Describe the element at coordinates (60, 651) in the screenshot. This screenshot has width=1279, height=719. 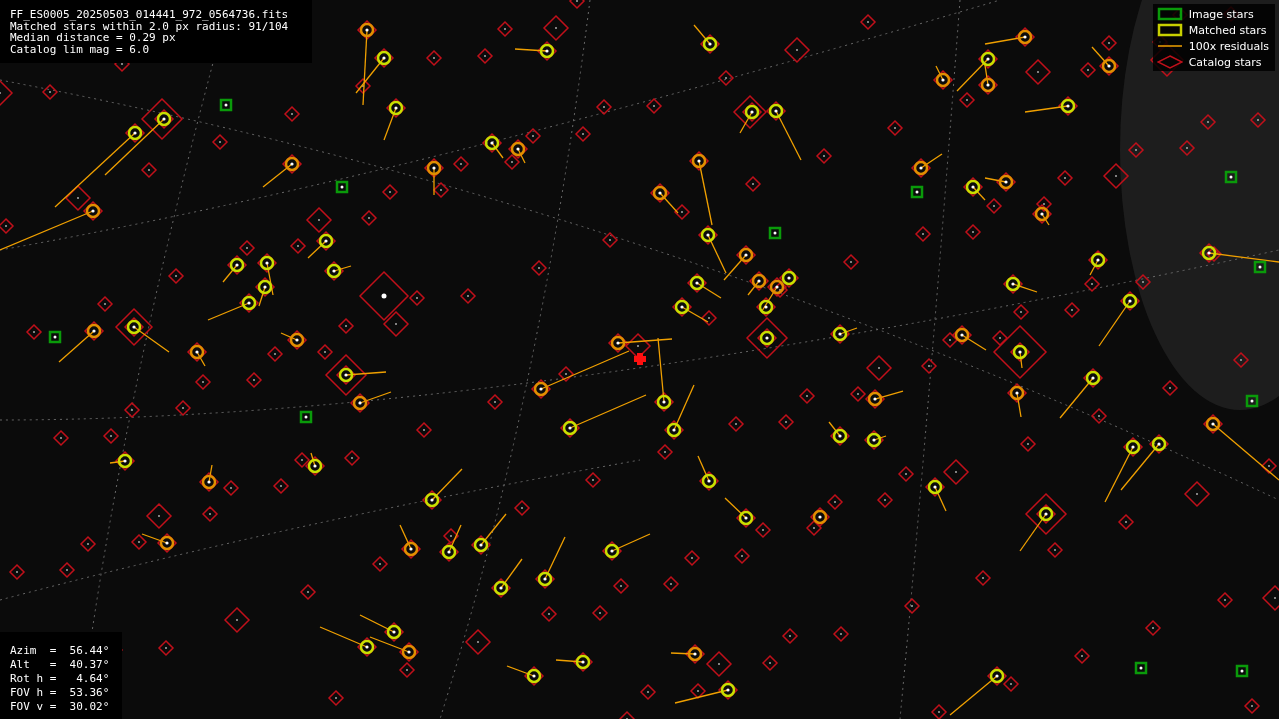
I see `pointing-text: Azim = 56.44°` at that location.